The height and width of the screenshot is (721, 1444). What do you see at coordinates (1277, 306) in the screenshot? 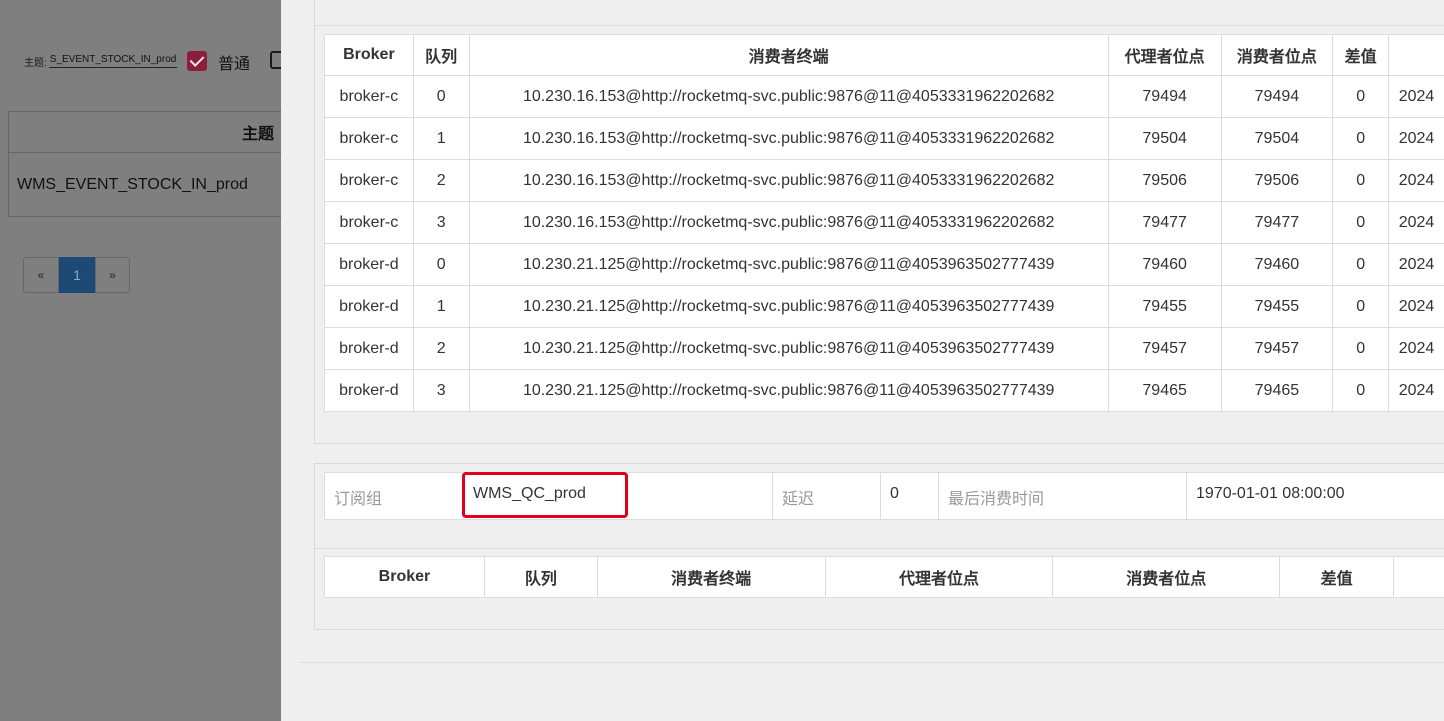
I see `cell-consumer-offset: 79455` at bounding box center [1277, 306].